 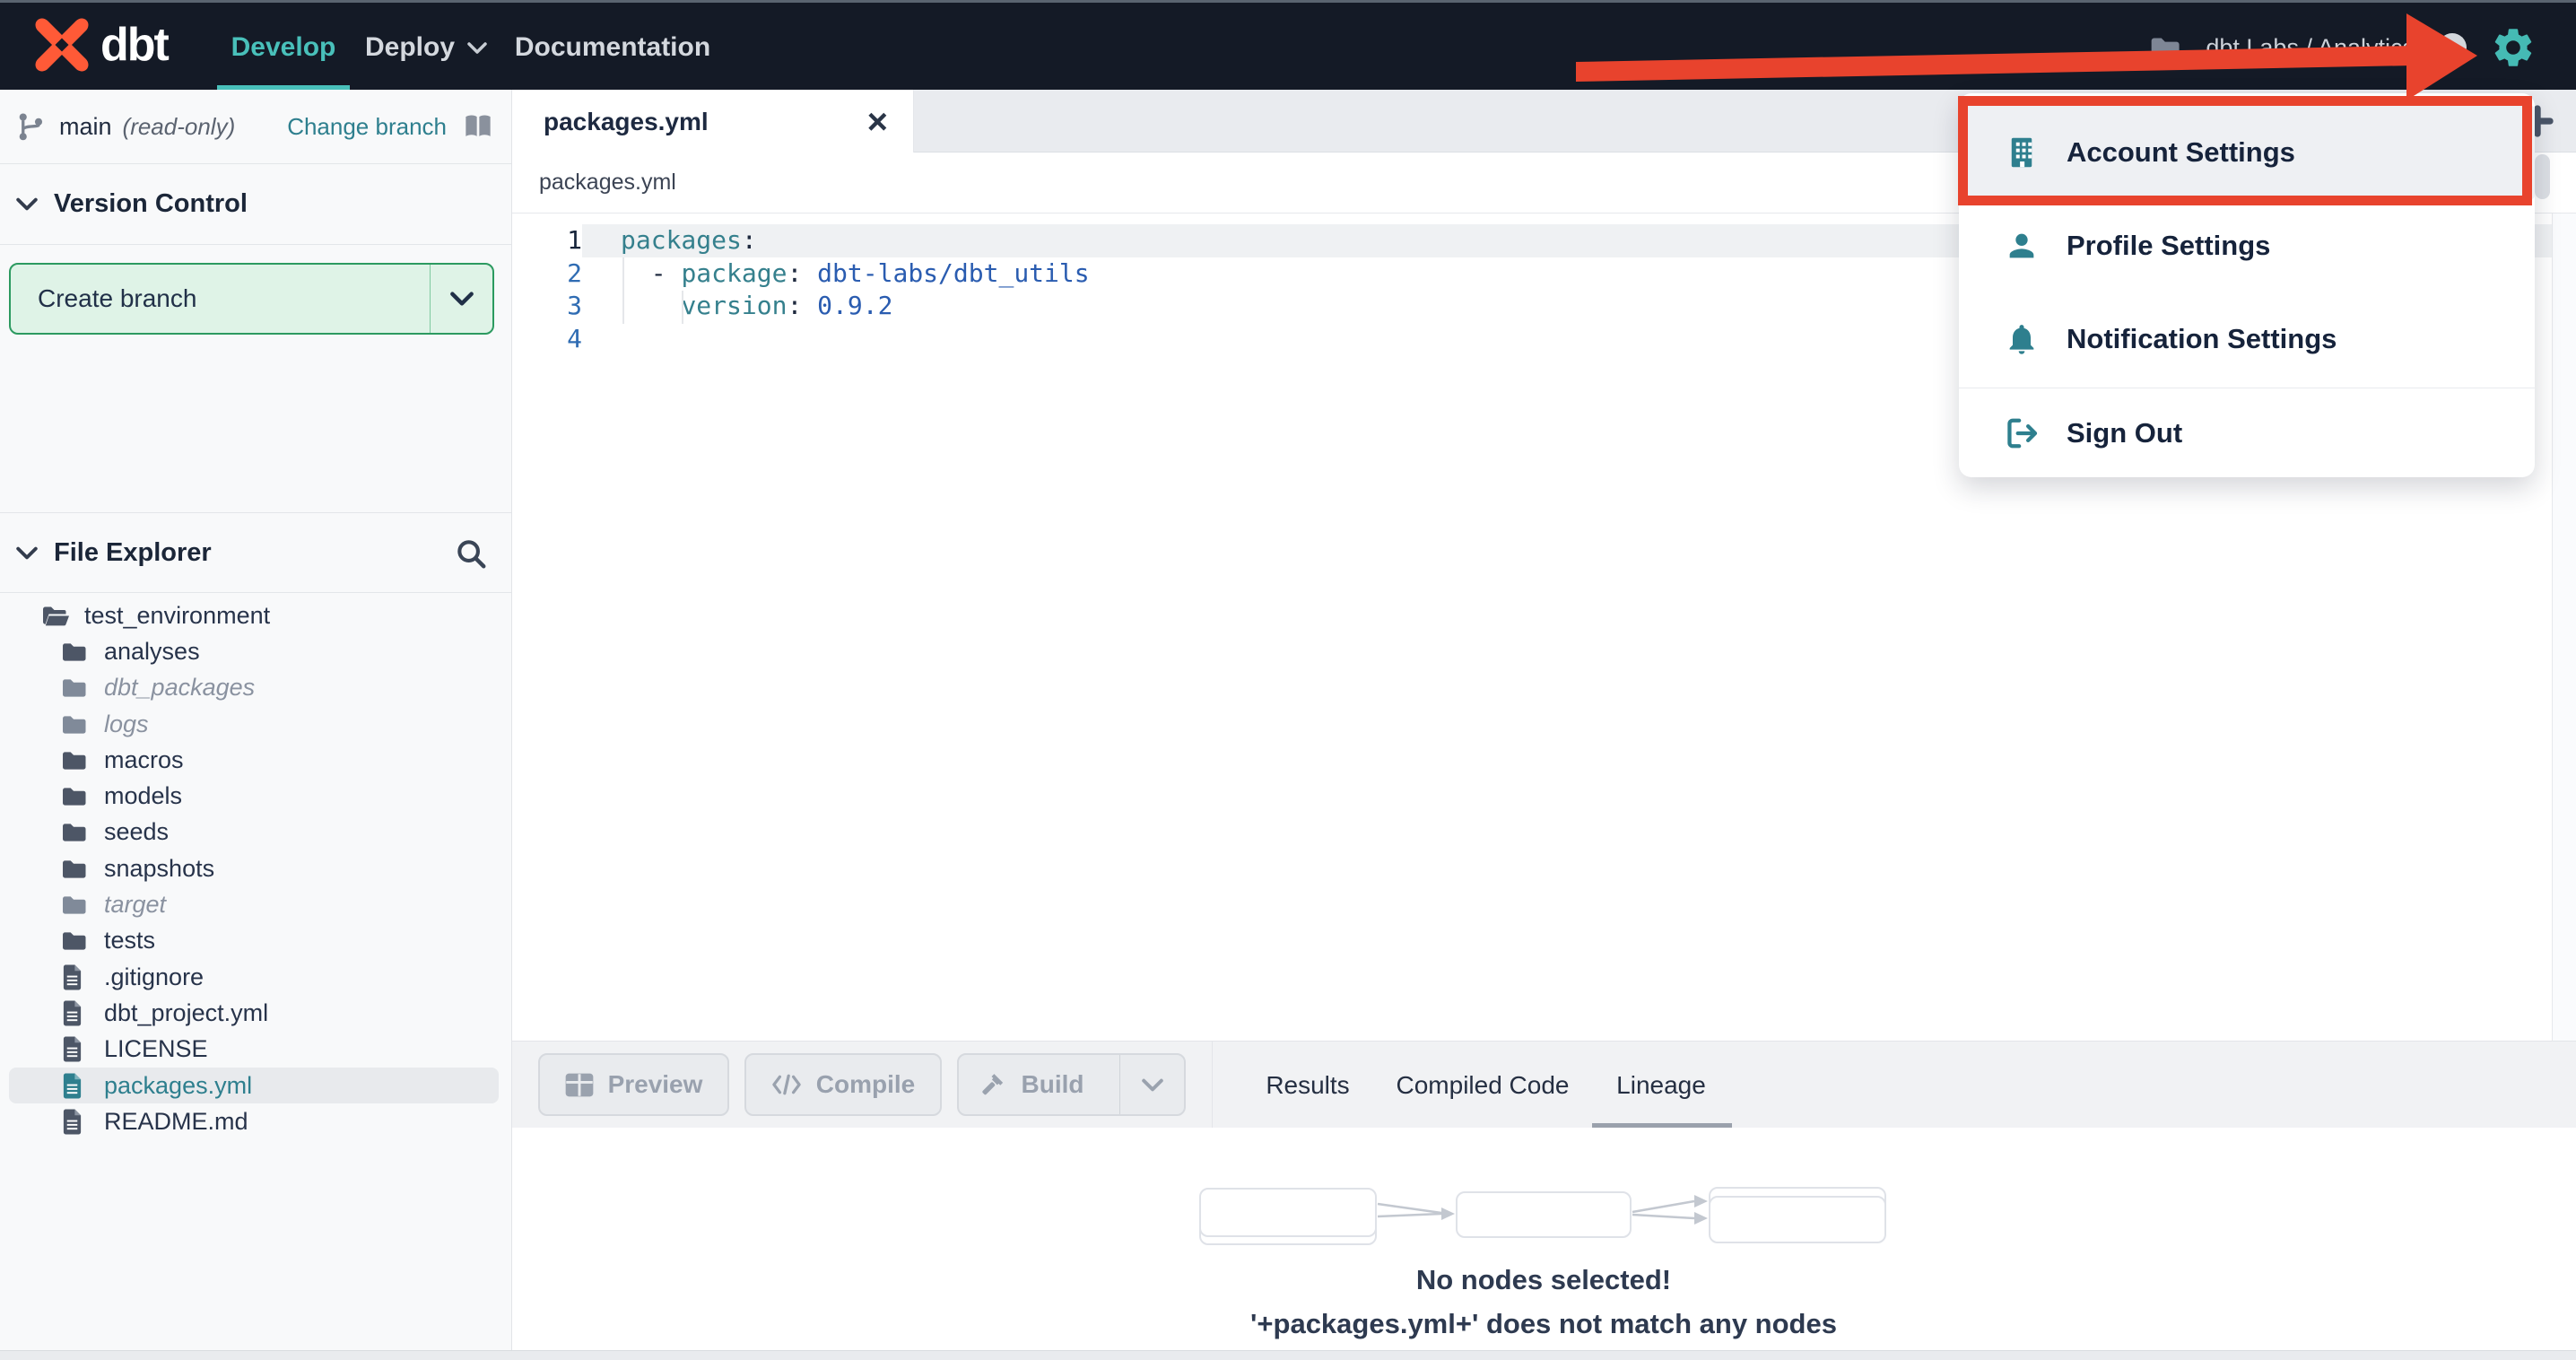 What do you see at coordinates (117, 298) in the screenshot?
I see `create-branch-label: Create branch` at bounding box center [117, 298].